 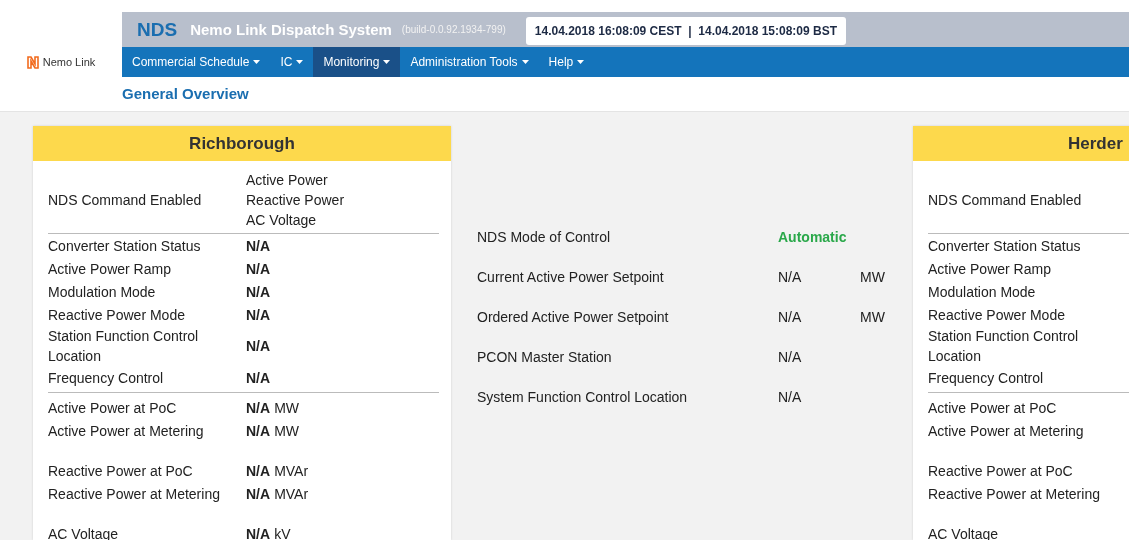 What do you see at coordinates (453, 29) in the screenshot?
I see `build-version: (build-0.0.92.1934-799)` at bounding box center [453, 29].